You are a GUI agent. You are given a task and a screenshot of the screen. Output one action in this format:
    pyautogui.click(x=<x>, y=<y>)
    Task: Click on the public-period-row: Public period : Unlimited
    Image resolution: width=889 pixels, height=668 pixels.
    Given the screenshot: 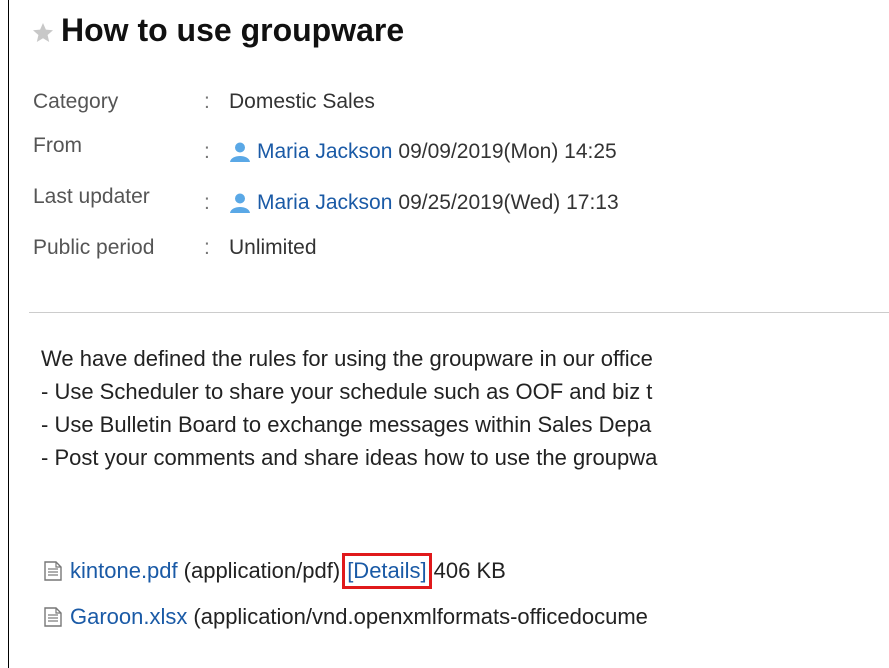 What is the action you would take?
    pyautogui.click(x=383, y=251)
    